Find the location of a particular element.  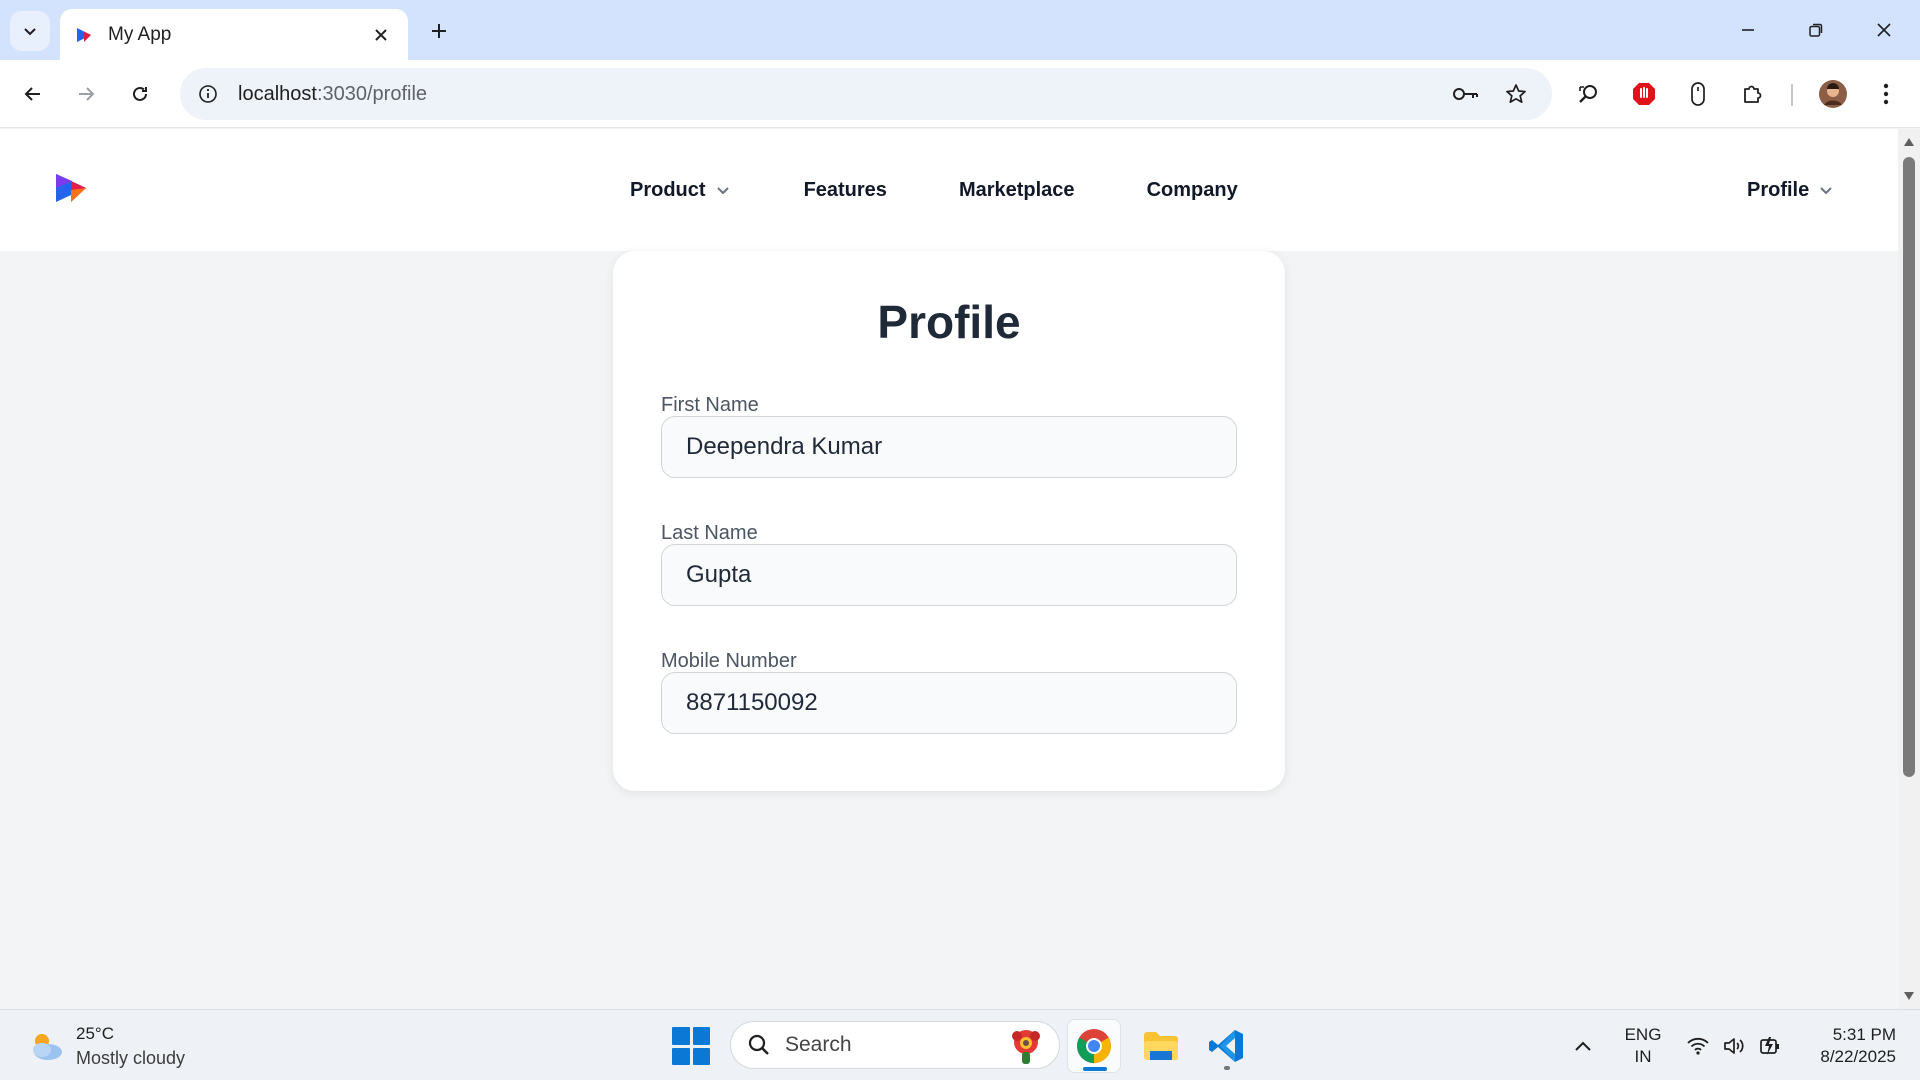

folder-icon is located at coordinates (1161, 1046).